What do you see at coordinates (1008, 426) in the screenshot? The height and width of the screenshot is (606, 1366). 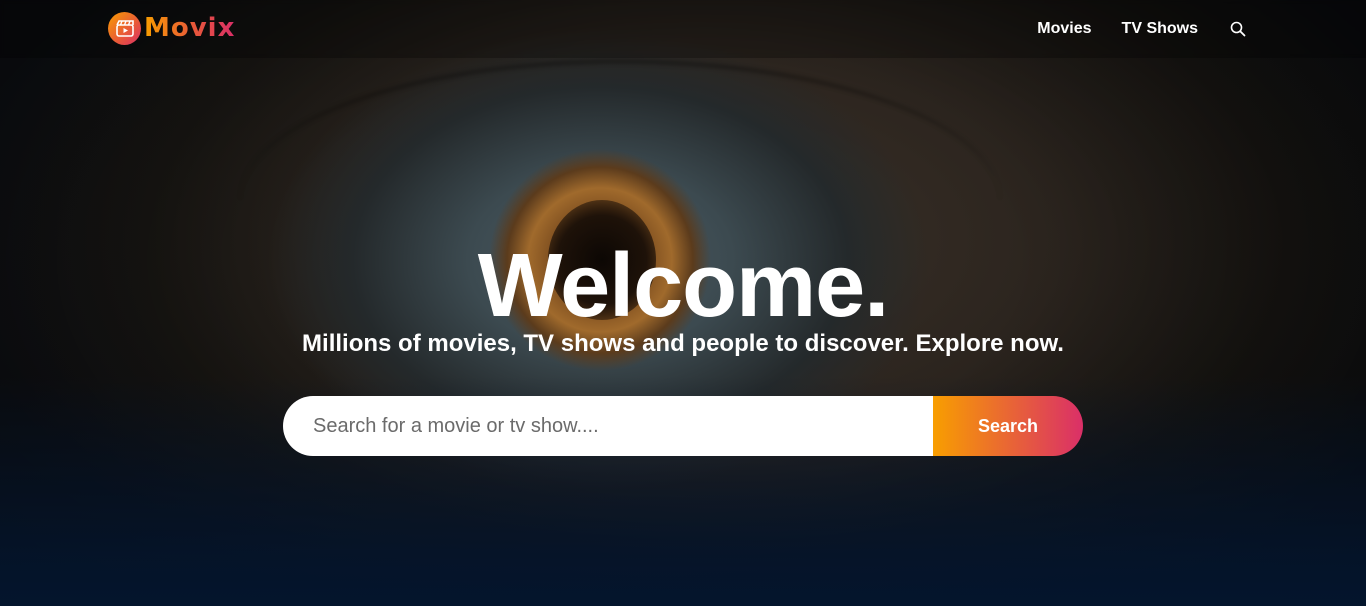 I see `search-button: Search` at bounding box center [1008, 426].